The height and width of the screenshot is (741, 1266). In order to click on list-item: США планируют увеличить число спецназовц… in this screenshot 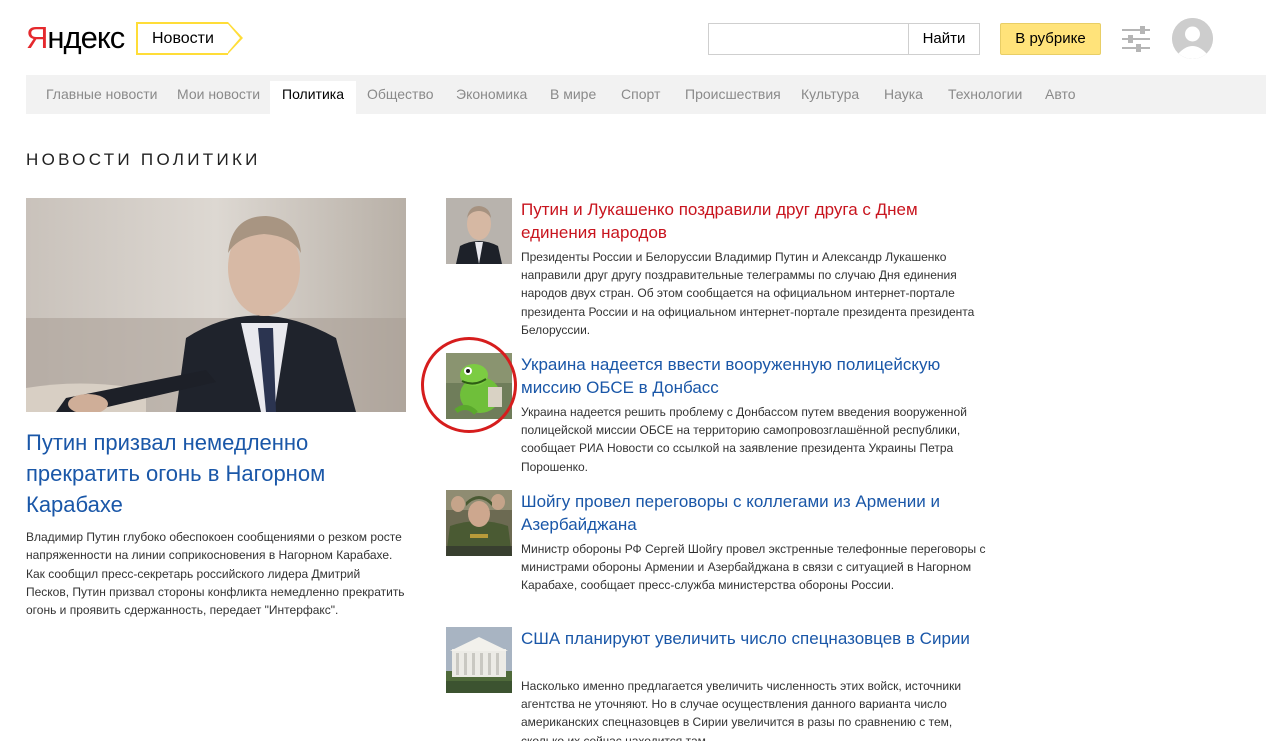, I will do `click(716, 684)`.